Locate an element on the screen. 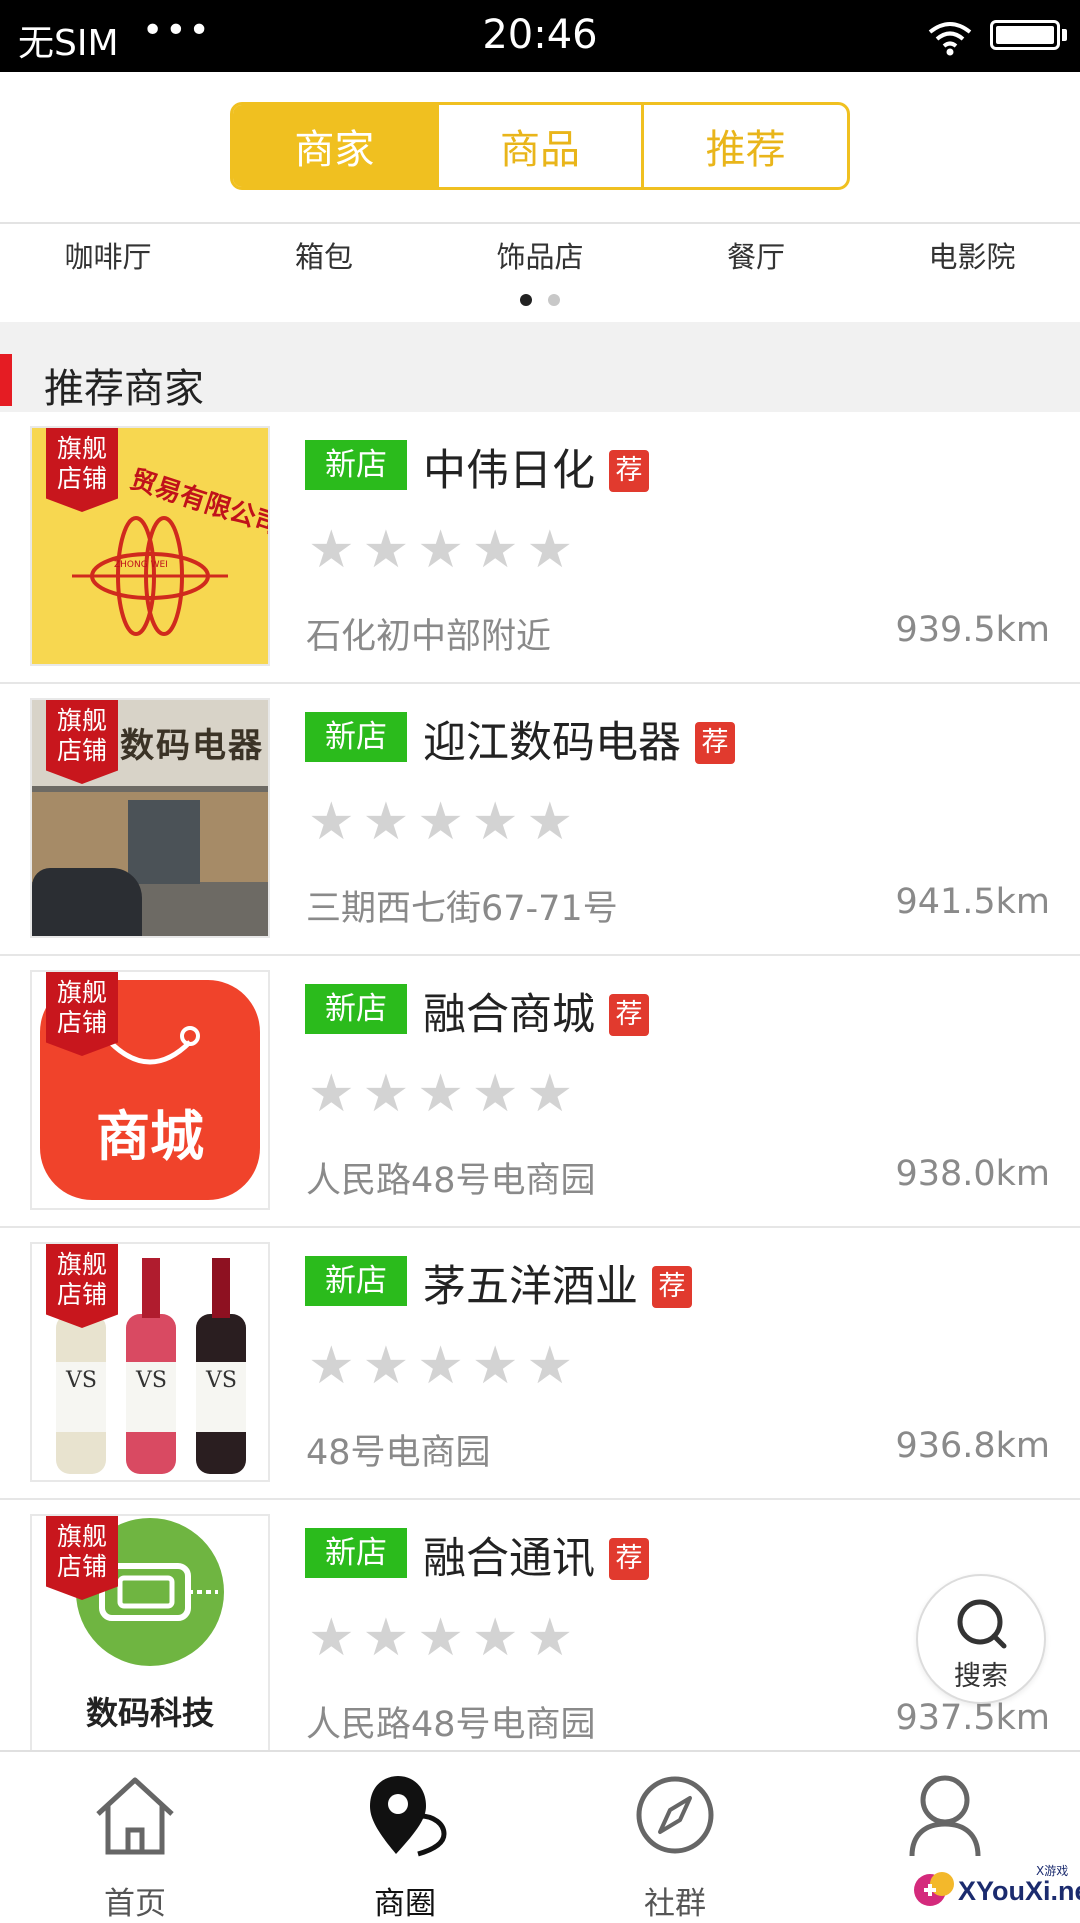 This screenshot has height=1923, width=1080. shop-name: 融合商城 is located at coordinates (509, 1015).